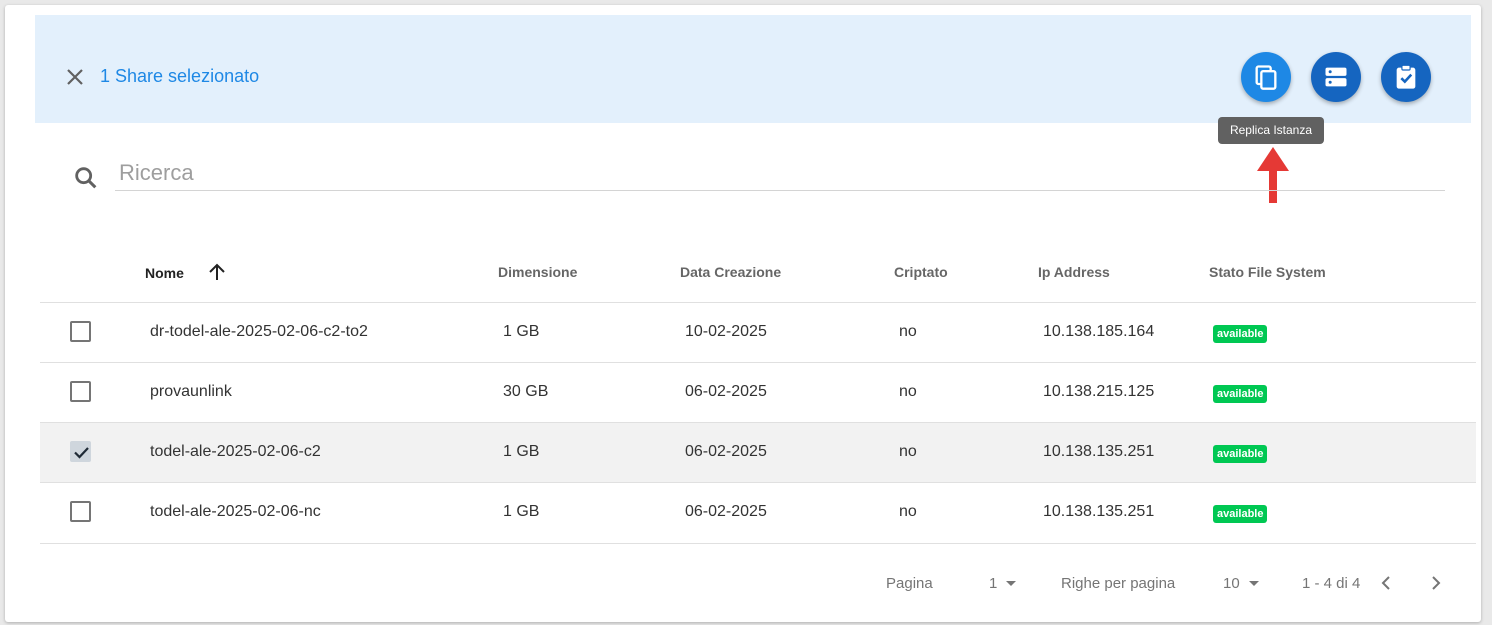 The height and width of the screenshot is (625, 1492). What do you see at coordinates (191, 391) in the screenshot?
I see `cell-nome: provaunlink` at bounding box center [191, 391].